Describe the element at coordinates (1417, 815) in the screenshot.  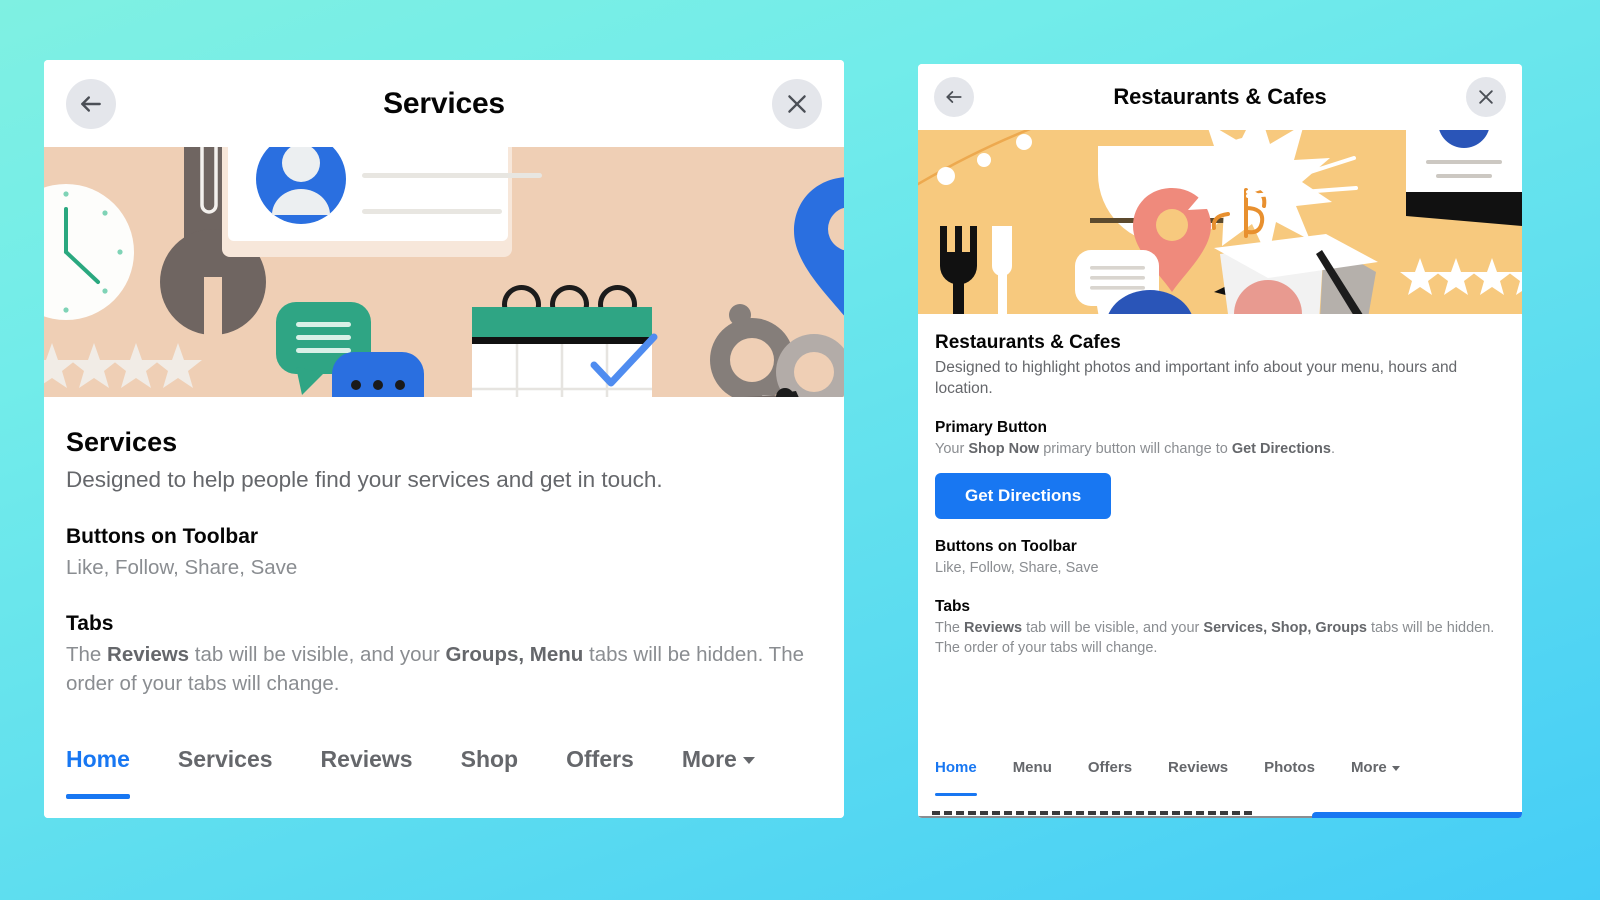
I see `peek-blue-bar` at that location.